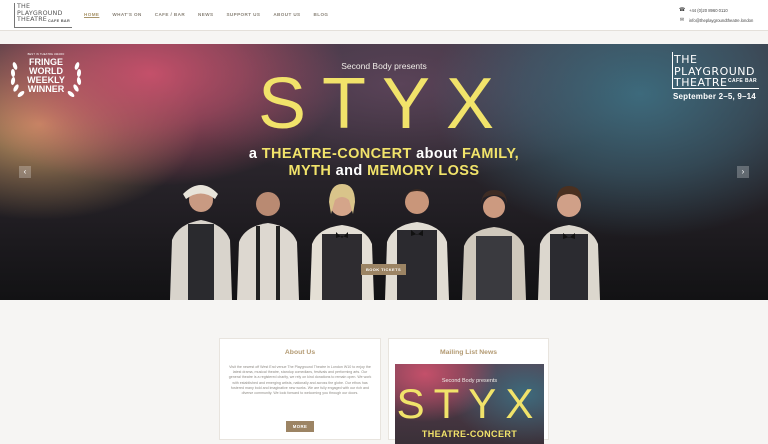  Describe the element at coordinates (491, 154) in the screenshot. I see `tagline-family: FAMILY,` at that location.